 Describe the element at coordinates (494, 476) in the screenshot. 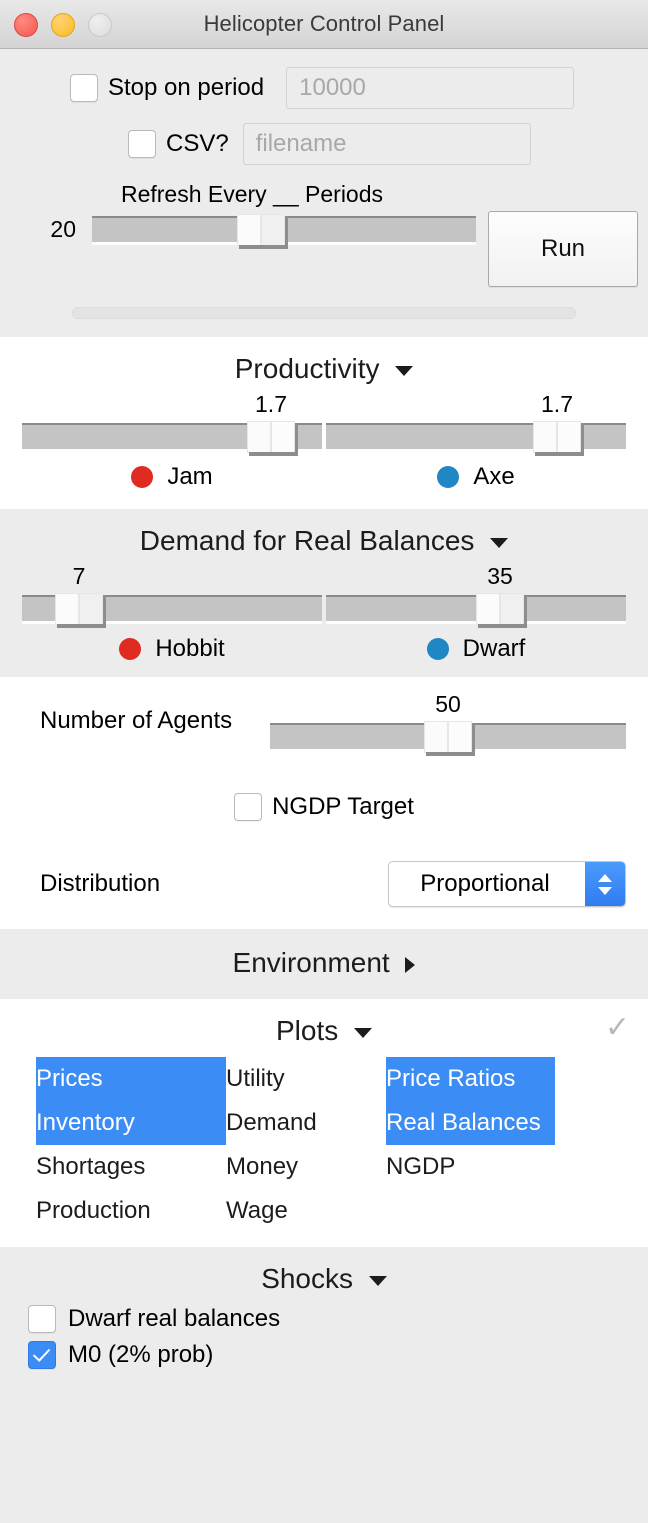

I see `productivity-axe-label: Axe` at that location.